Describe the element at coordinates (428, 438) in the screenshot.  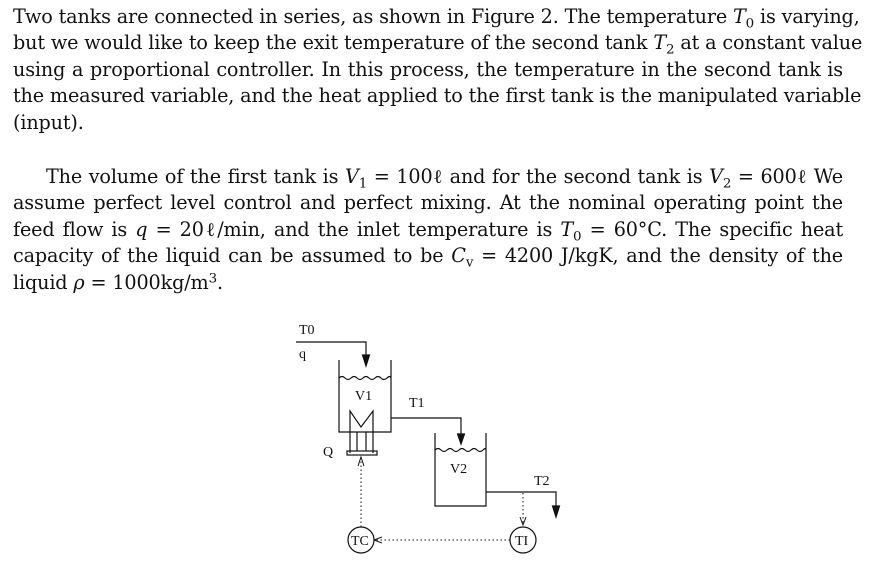
I see `process-diagram: T0 q V1 Q T1 V2 T2 TC TI` at that location.